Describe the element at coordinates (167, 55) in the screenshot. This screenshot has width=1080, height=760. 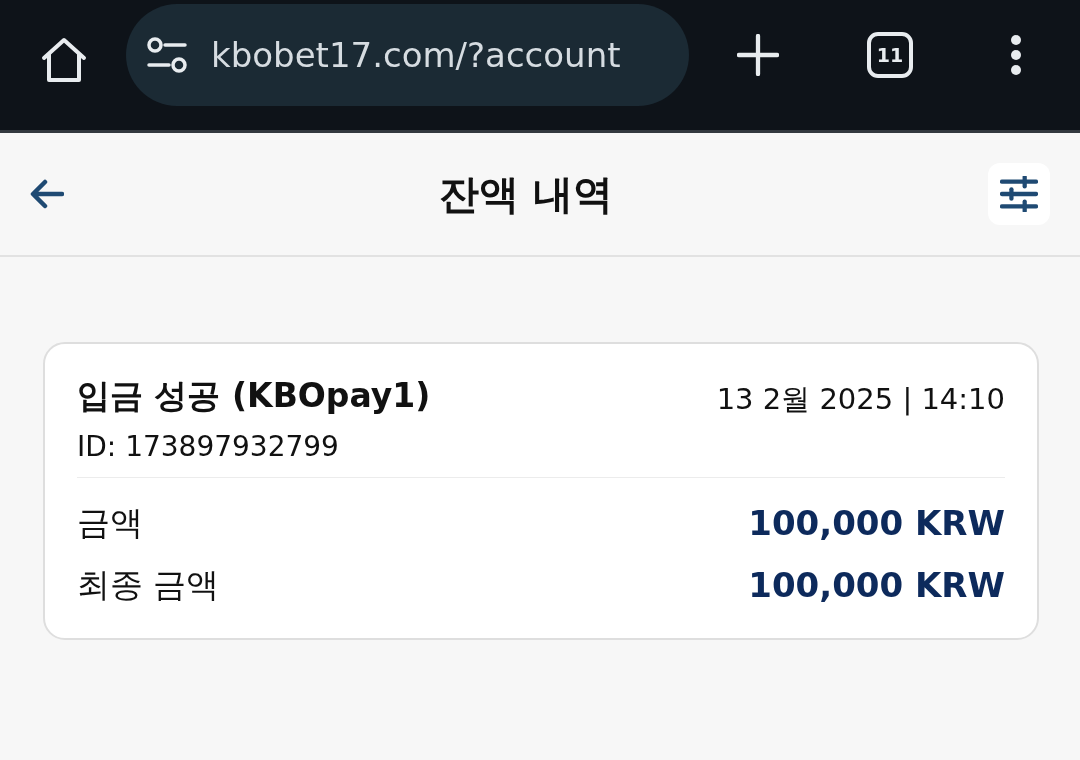
I see `site-settings-icon` at that location.